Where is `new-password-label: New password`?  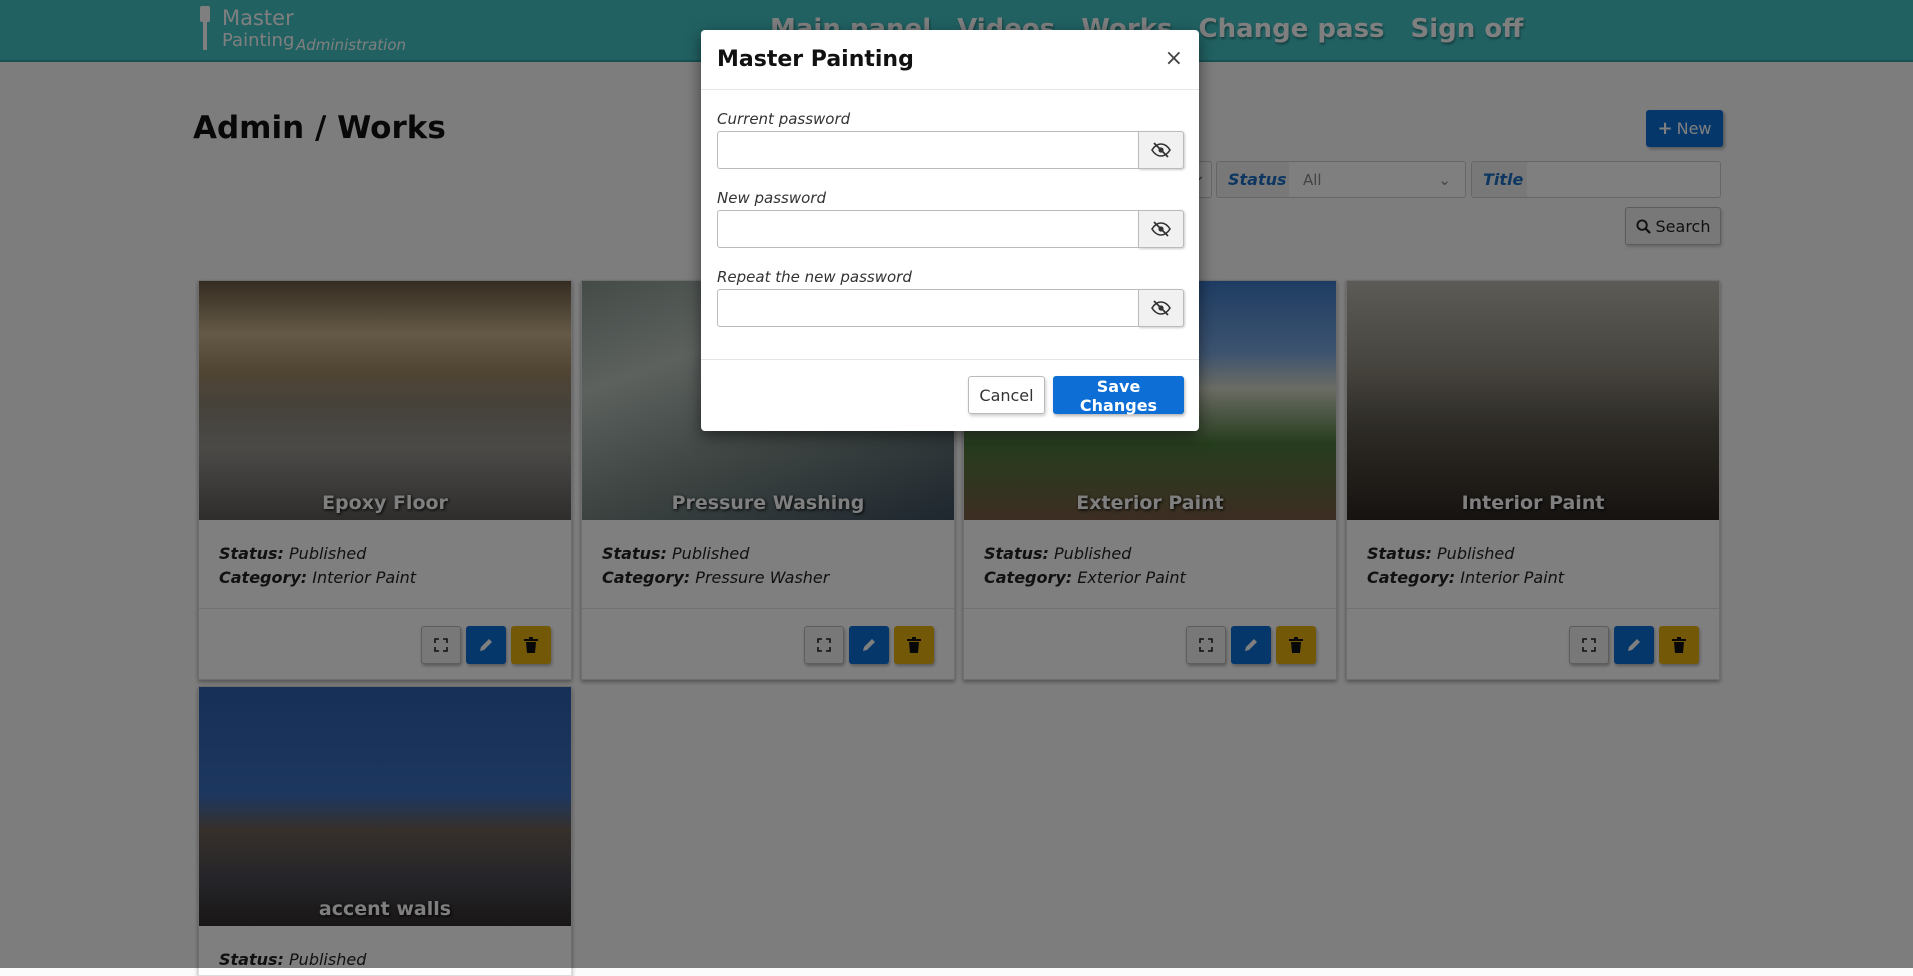 new-password-label: New password is located at coordinates (771, 198).